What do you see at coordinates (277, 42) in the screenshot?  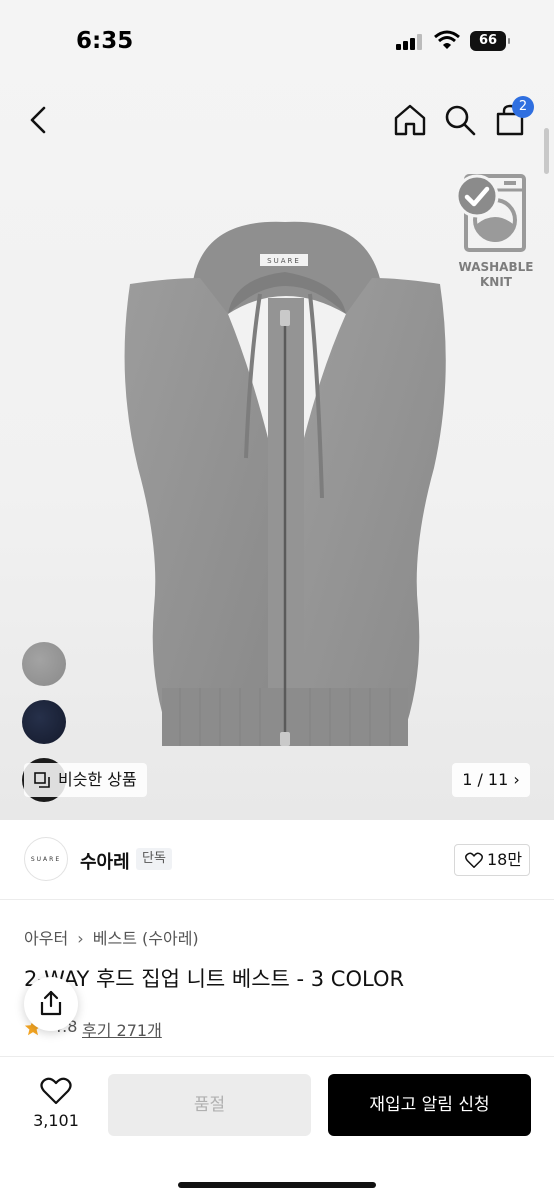 I see `status-bar: 6:35 66` at bounding box center [277, 42].